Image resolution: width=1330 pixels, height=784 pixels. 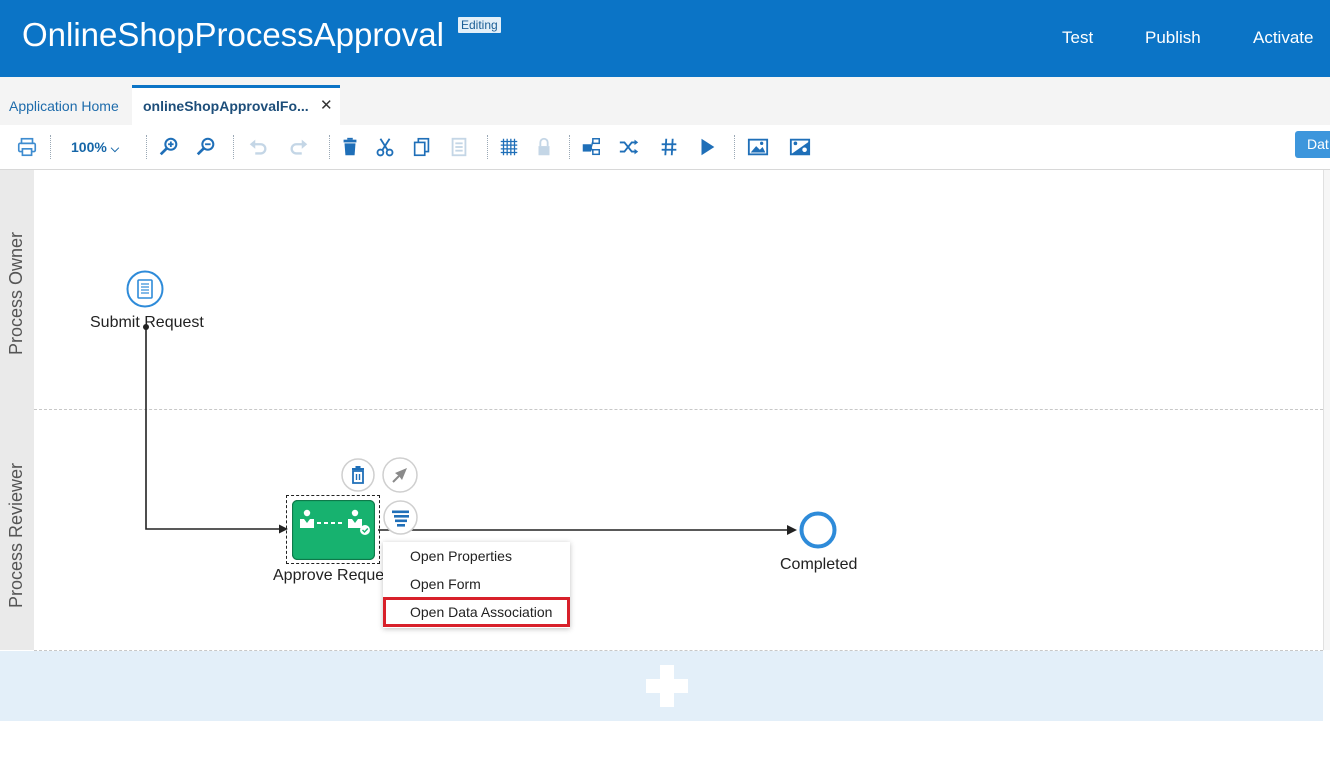 I want to click on approve-request-task, so click(x=333, y=530).